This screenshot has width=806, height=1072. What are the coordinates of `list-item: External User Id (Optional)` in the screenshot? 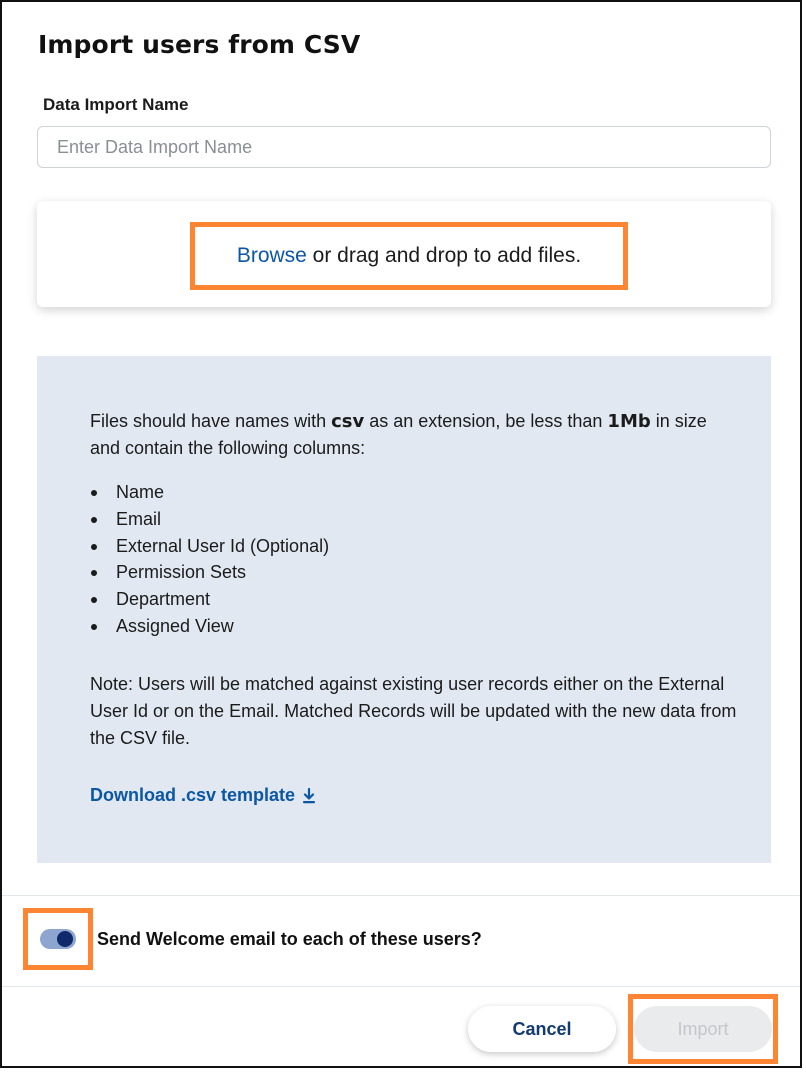 It's located at (209, 546).